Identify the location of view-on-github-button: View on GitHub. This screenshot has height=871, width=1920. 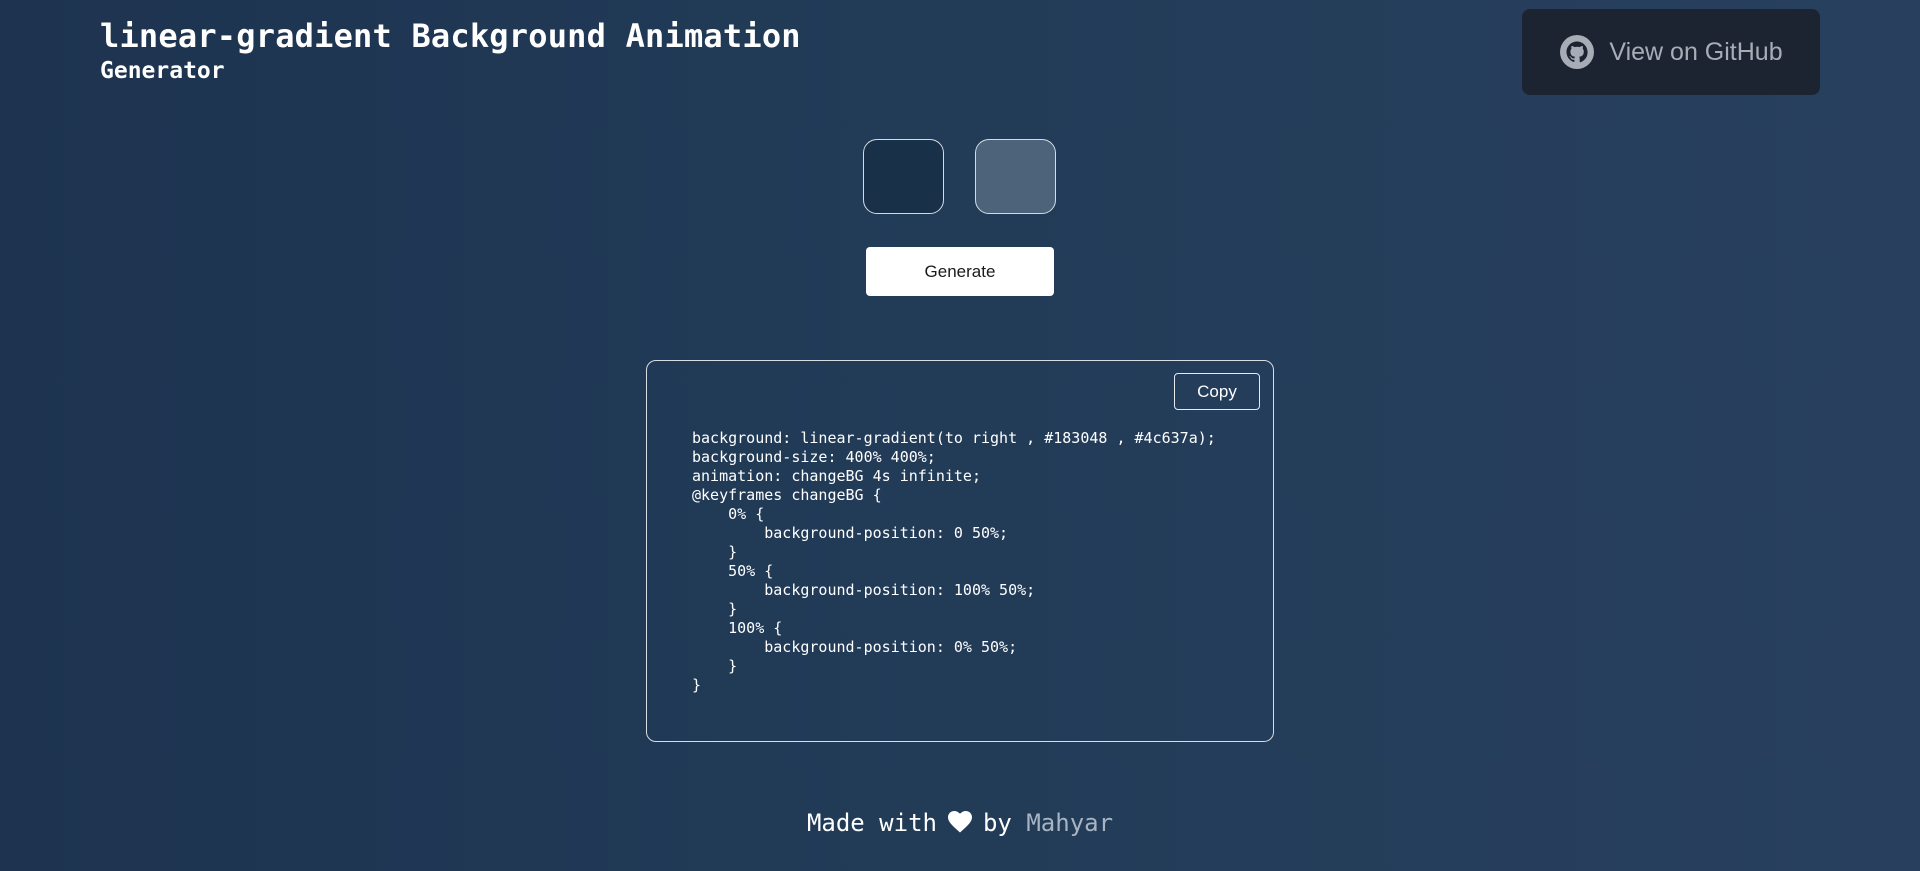
(1671, 52).